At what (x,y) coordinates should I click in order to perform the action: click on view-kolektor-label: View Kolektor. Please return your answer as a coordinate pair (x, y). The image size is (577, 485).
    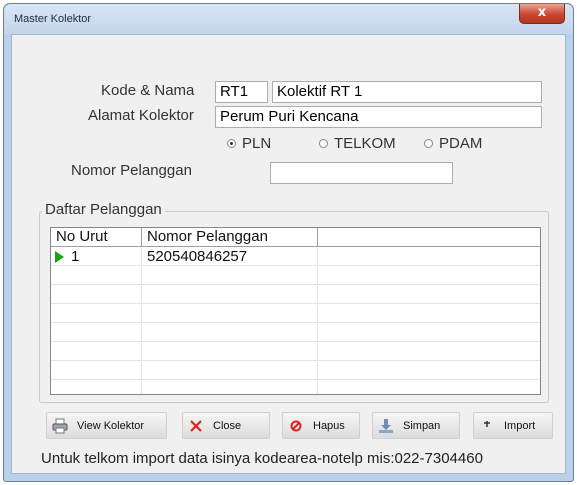
    Looking at the image, I should click on (111, 425).